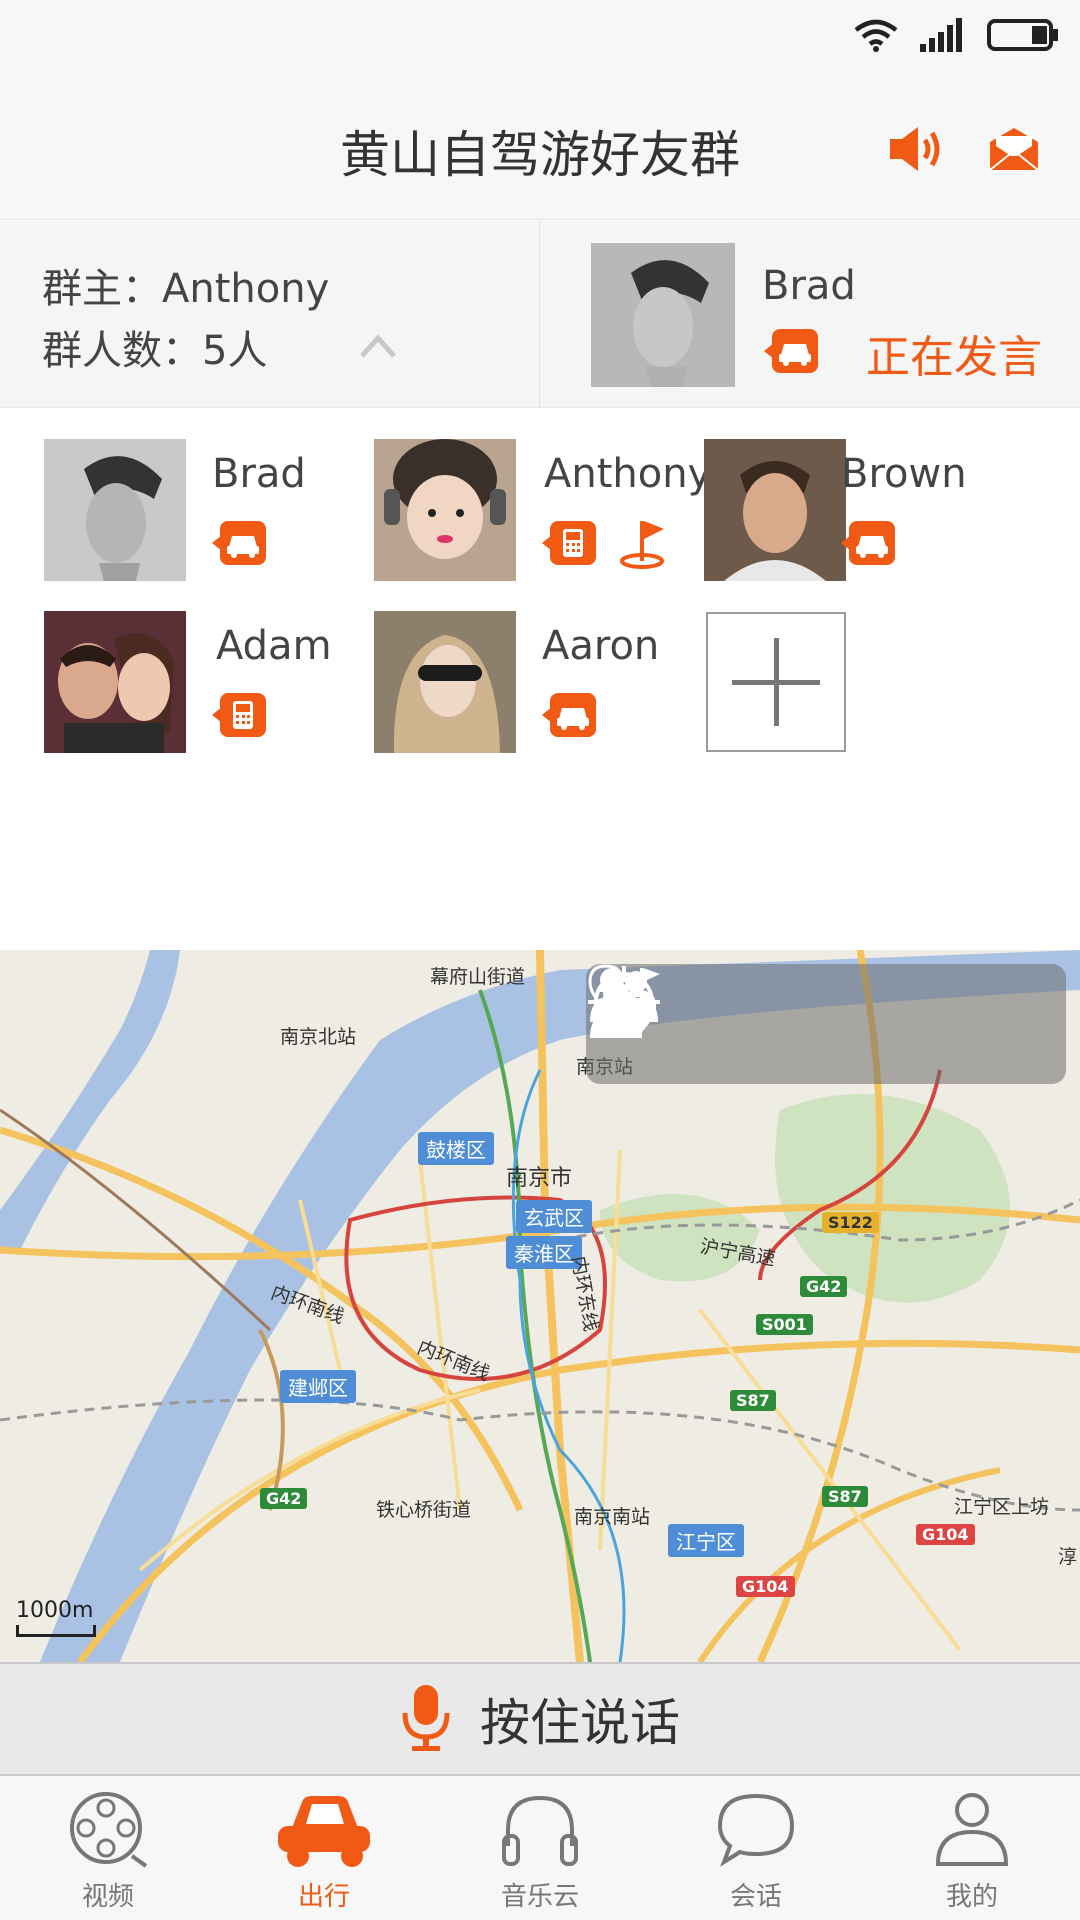  What do you see at coordinates (109, 1830) in the screenshot?
I see `film-reel-icon` at bounding box center [109, 1830].